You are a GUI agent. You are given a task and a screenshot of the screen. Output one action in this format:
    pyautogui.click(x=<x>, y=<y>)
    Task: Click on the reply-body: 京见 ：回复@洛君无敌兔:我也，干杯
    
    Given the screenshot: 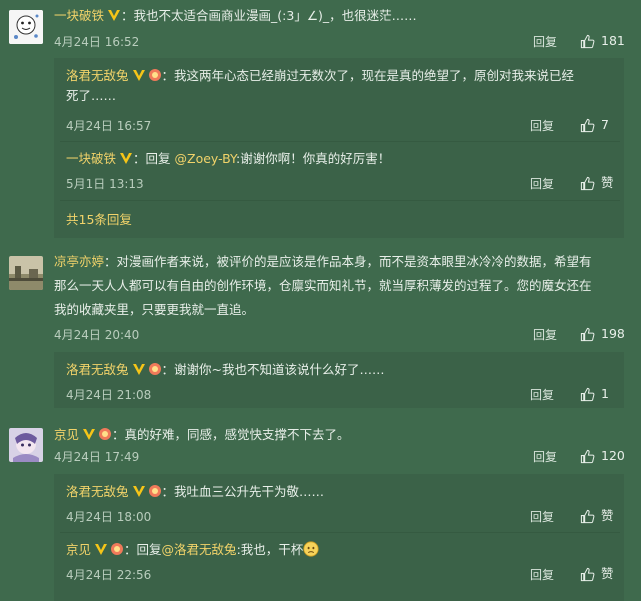 What is the action you would take?
    pyautogui.click(x=192, y=550)
    